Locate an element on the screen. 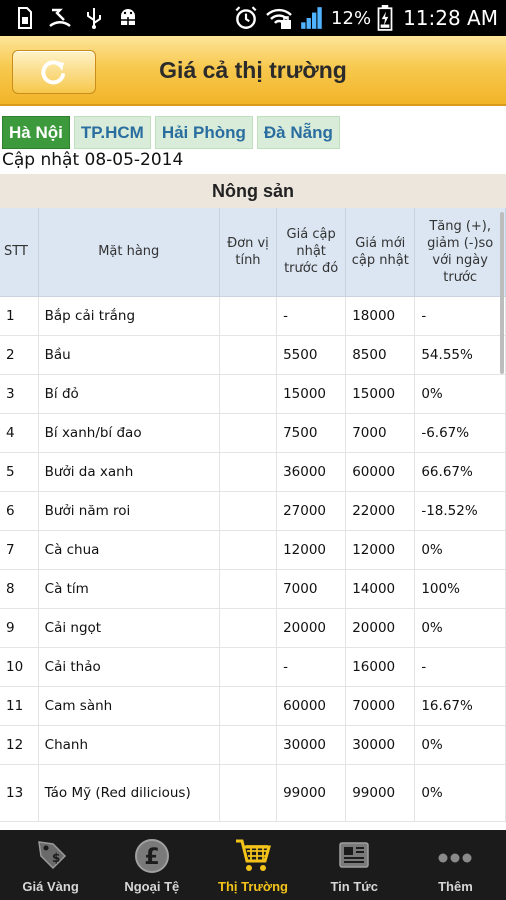  tab-tp-hcm: TP.HCM is located at coordinates (112, 132).